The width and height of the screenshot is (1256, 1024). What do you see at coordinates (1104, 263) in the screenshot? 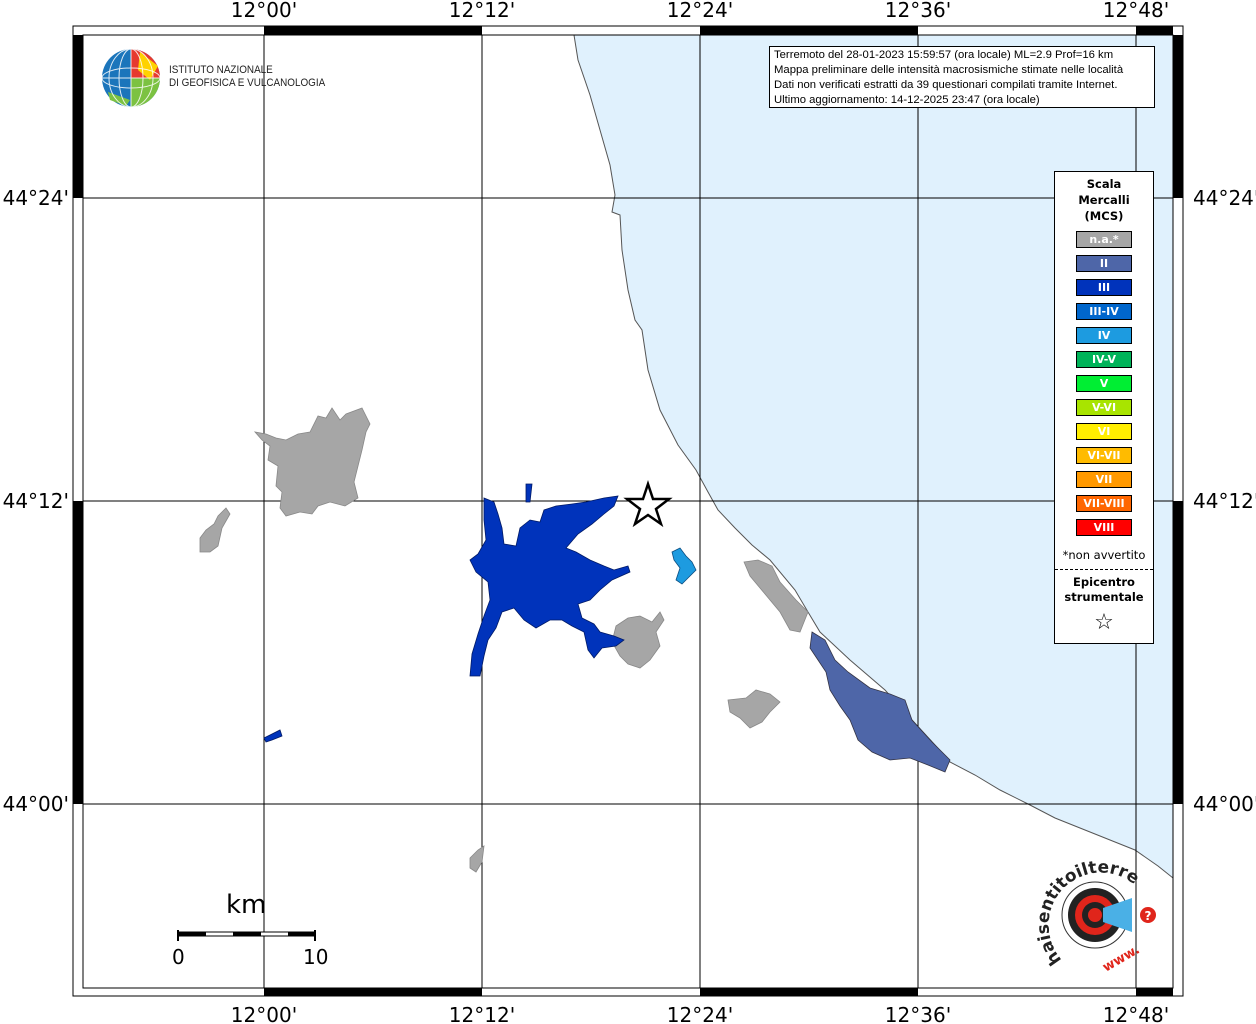
I see `legend-item-ii: II` at bounding box center [1104, 263].